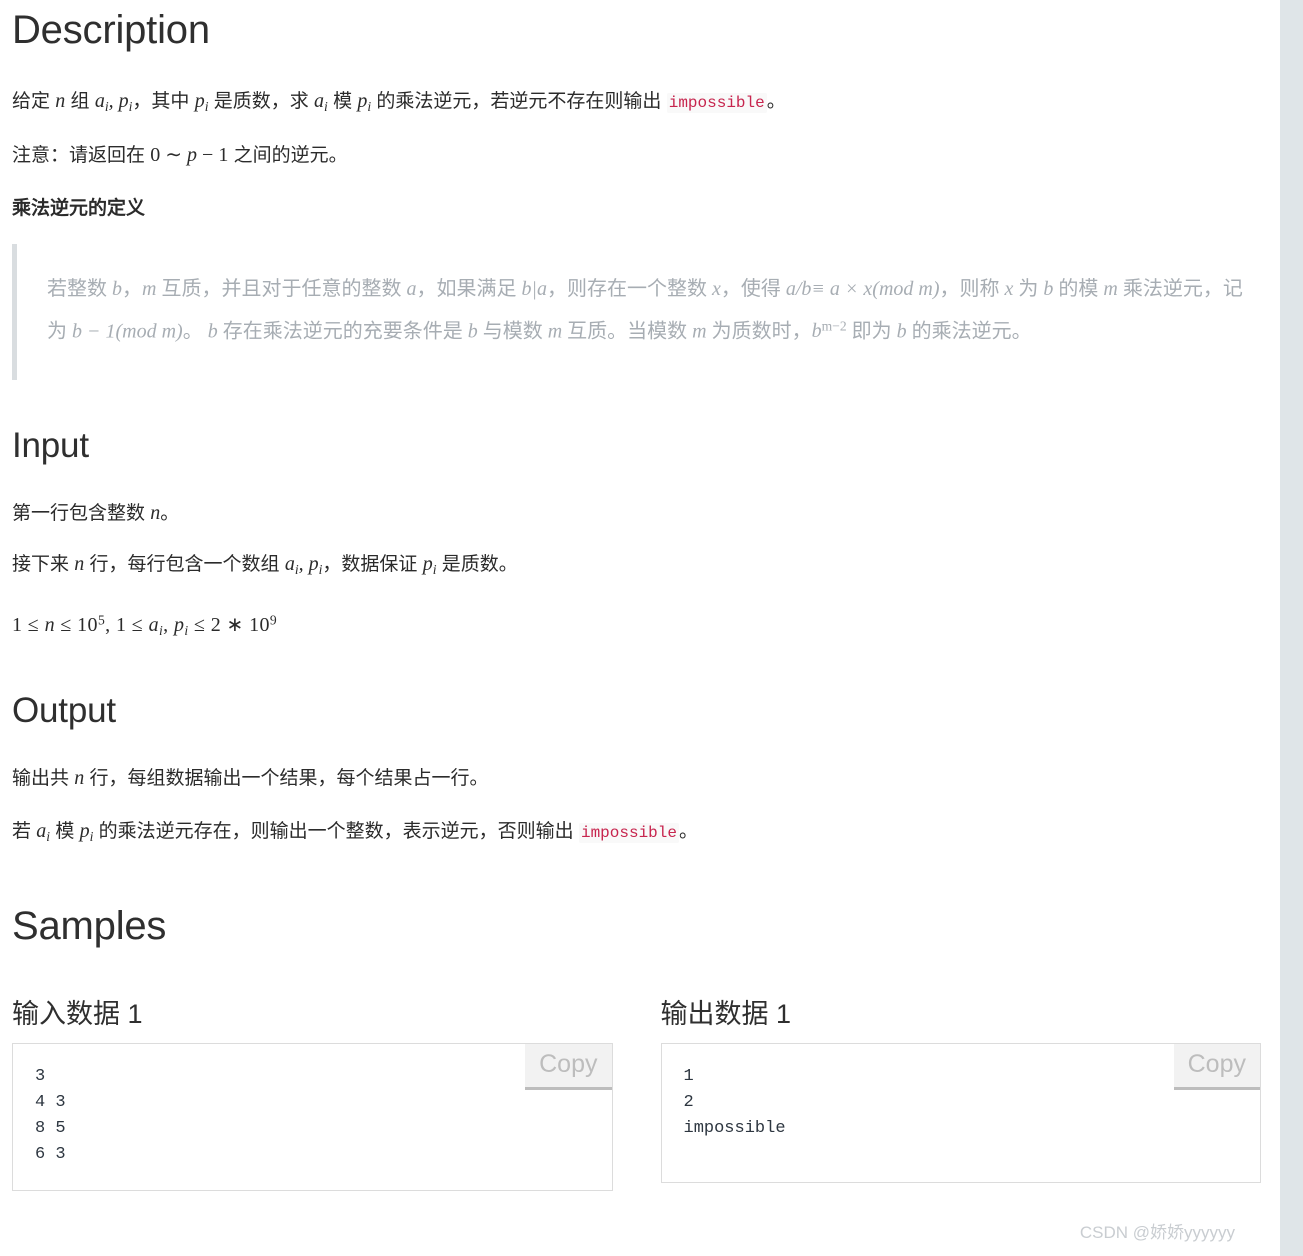  Describe the element at coordinates (688, 832) in the screenshot. I see `out-p2-tail: 。` at that location.